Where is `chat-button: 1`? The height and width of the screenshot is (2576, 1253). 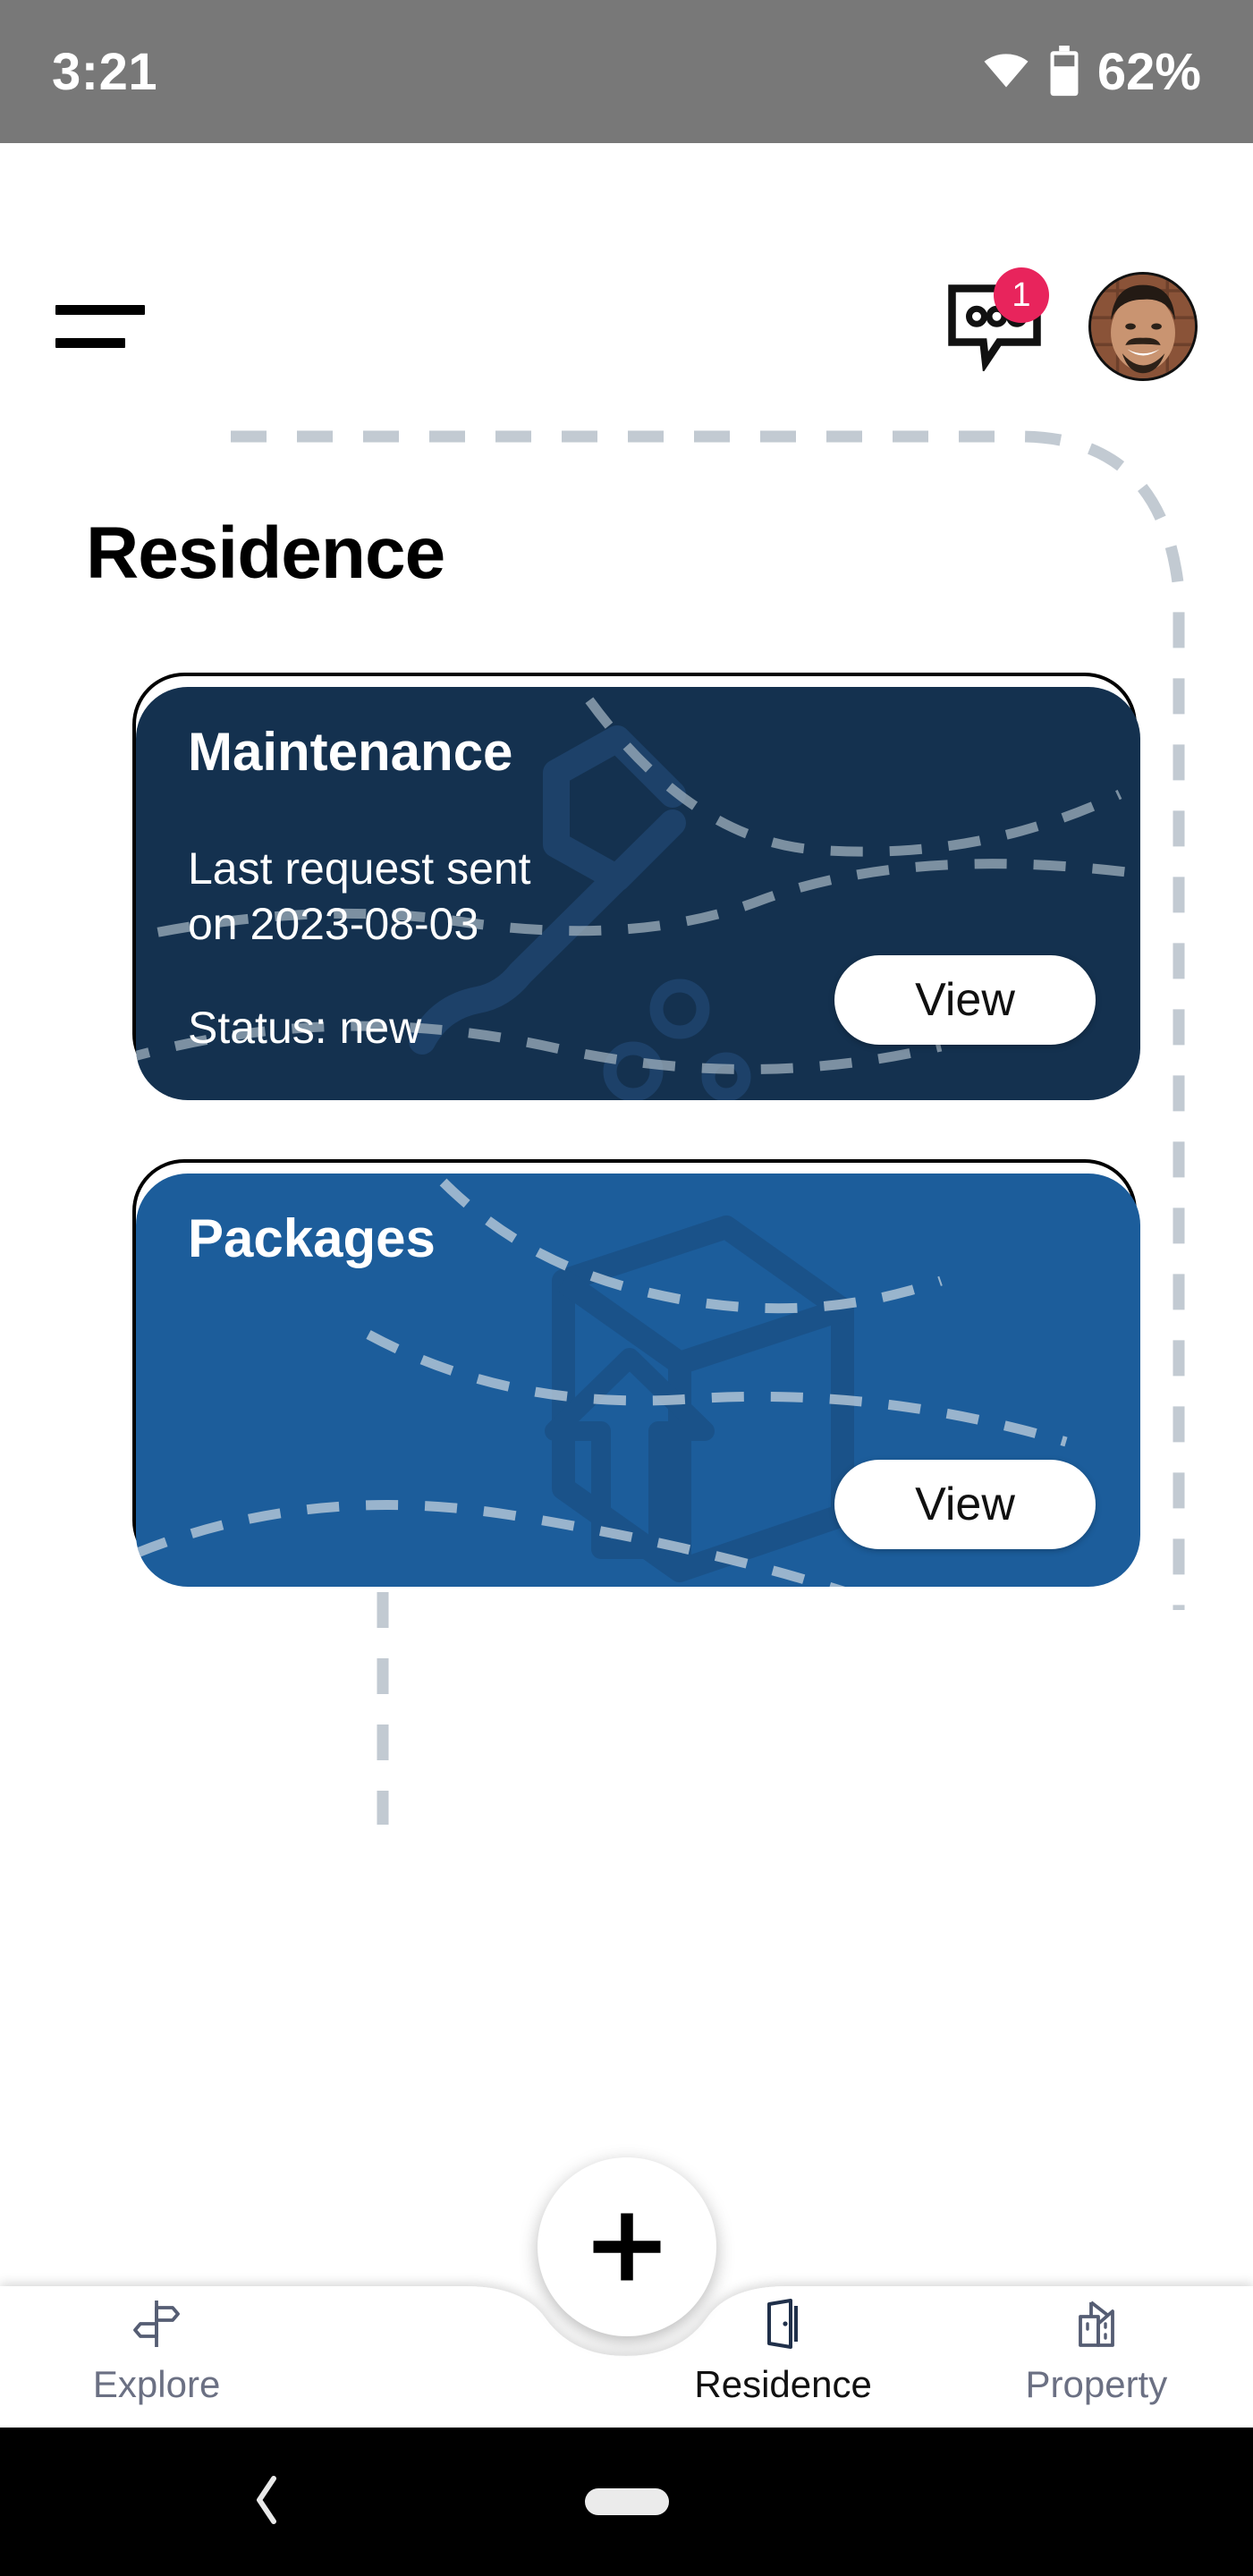 chat-button: 1 is located at coordinates (997, 320).